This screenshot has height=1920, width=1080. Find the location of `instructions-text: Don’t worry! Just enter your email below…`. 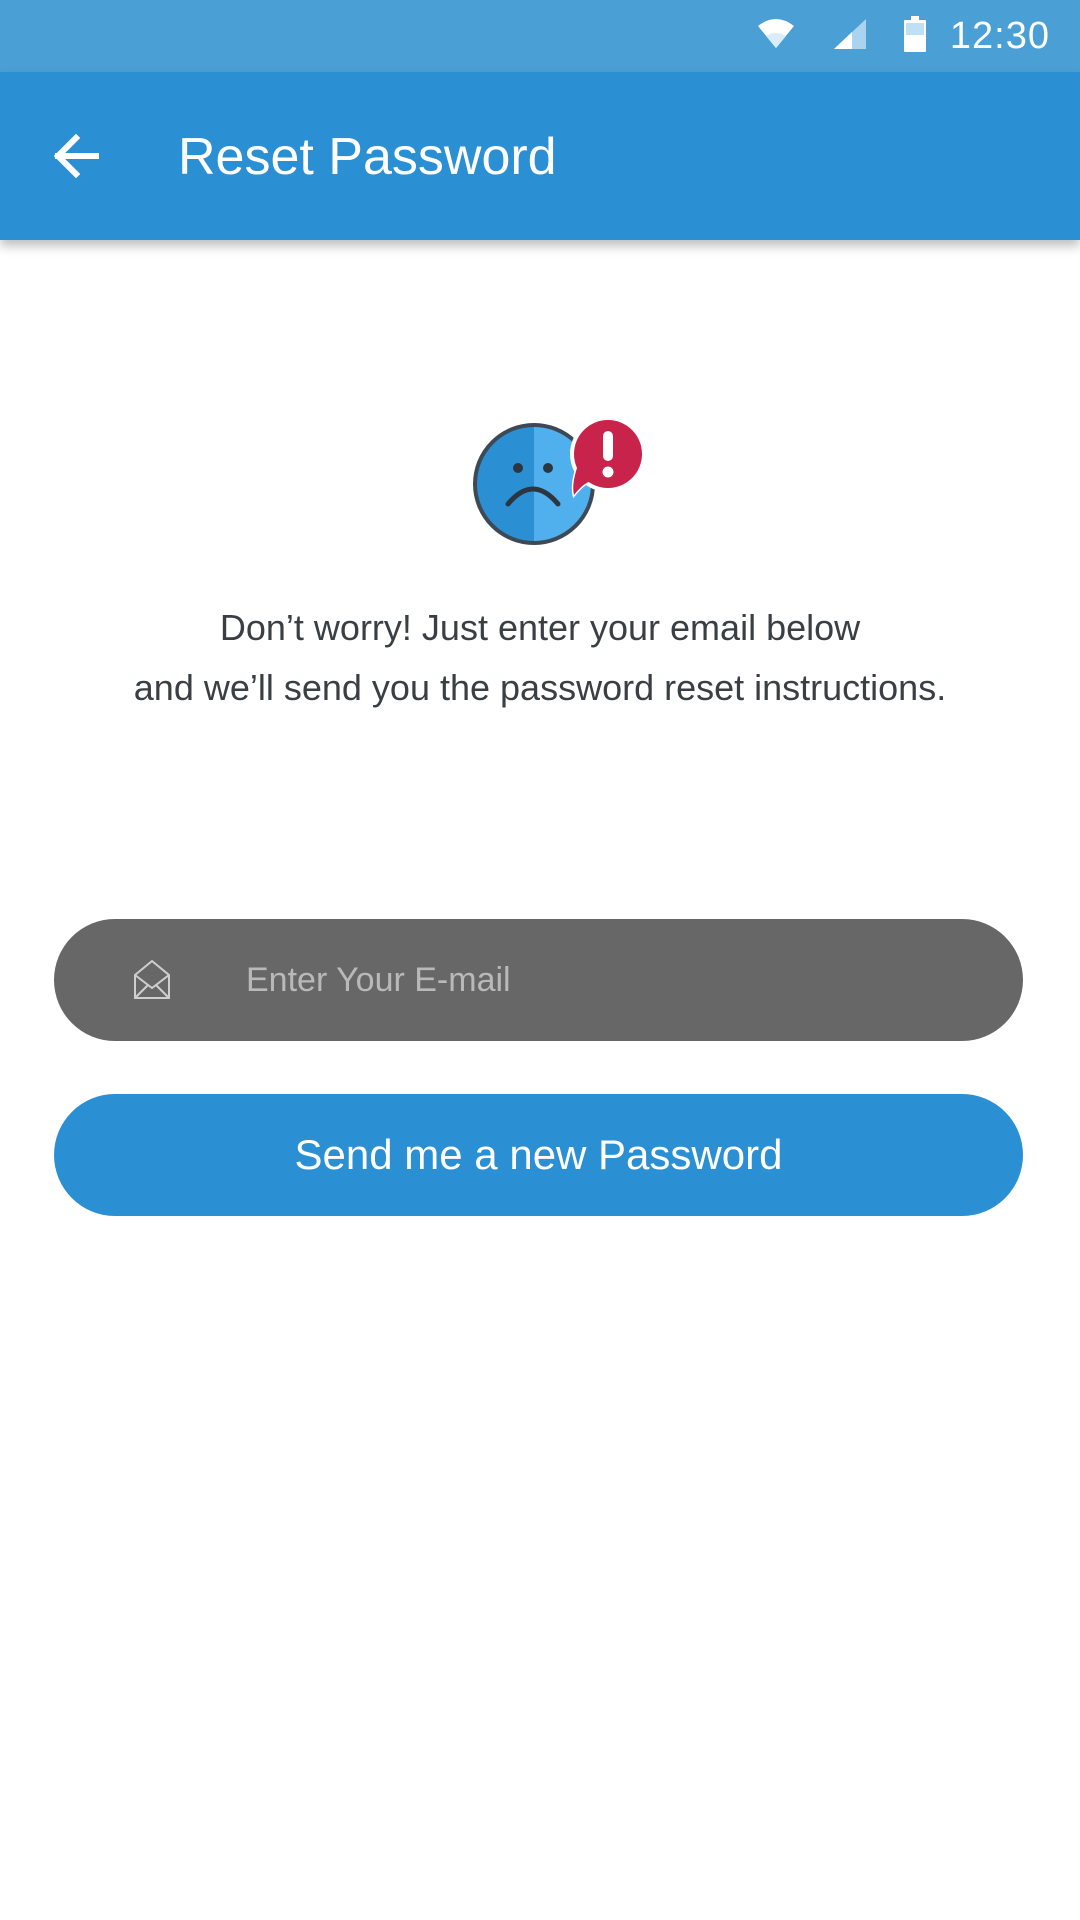

instructions-text: Don’t worry! Just enter your email below… is located at coordinates (540, 658).